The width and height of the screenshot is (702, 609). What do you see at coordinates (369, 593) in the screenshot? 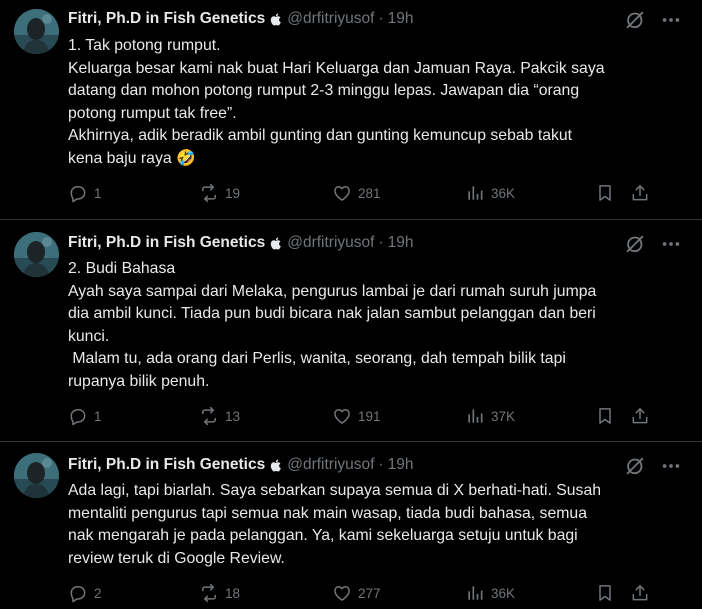
I see `like-count: 277` at bounding box center [369, 593].